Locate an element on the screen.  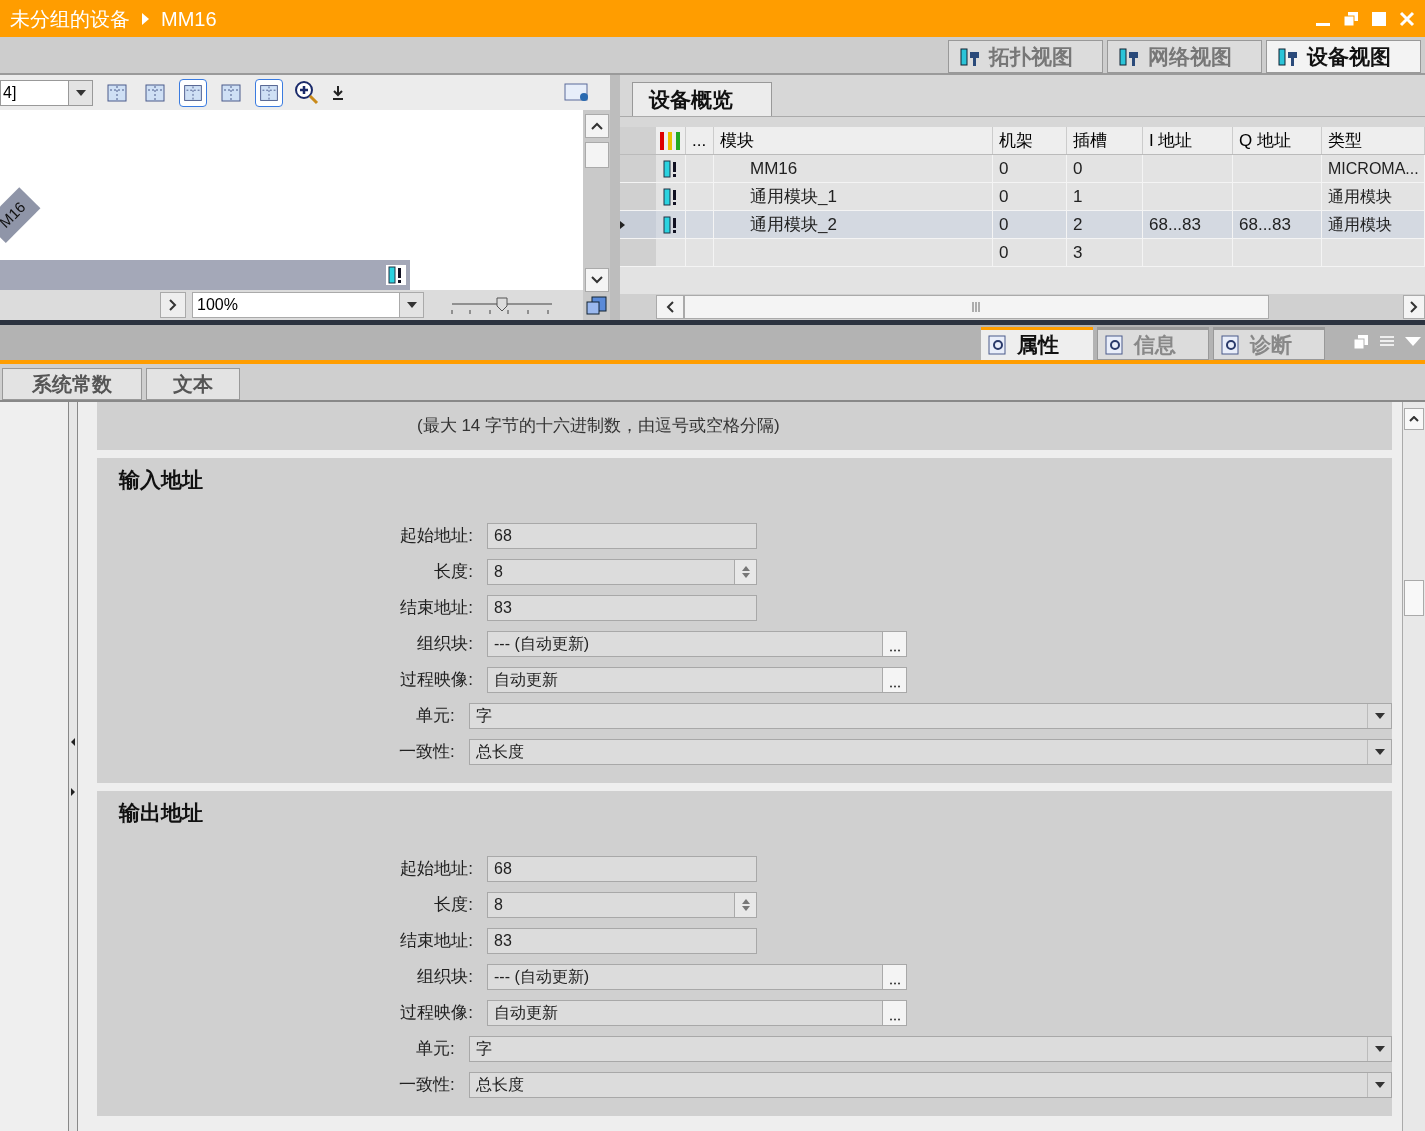
zoom-dropdown: 100% is located at coordinates (308, 305).